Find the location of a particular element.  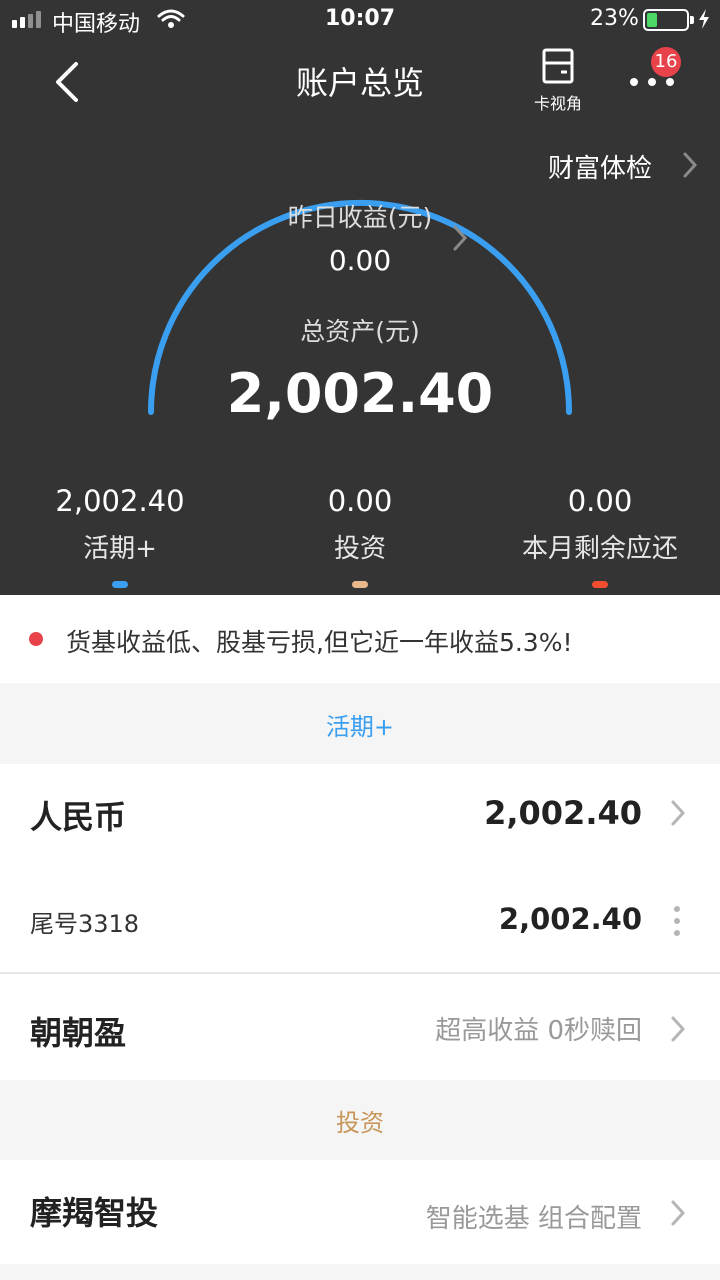

moxie-desc: 智能选基 组合配置 is located at coordinates (533, 1219).